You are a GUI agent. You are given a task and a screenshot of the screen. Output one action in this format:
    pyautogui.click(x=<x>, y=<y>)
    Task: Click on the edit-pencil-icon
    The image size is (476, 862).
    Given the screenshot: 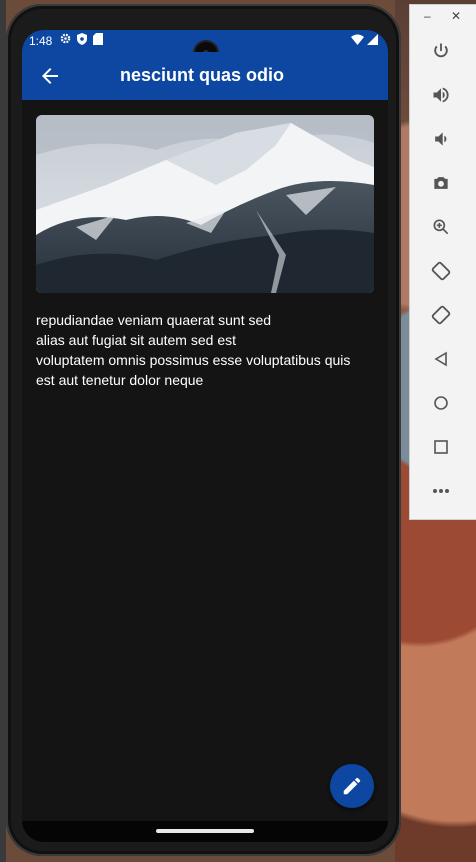 What is the action you would take?
    pyautogui.click(x=352, y=786)
    